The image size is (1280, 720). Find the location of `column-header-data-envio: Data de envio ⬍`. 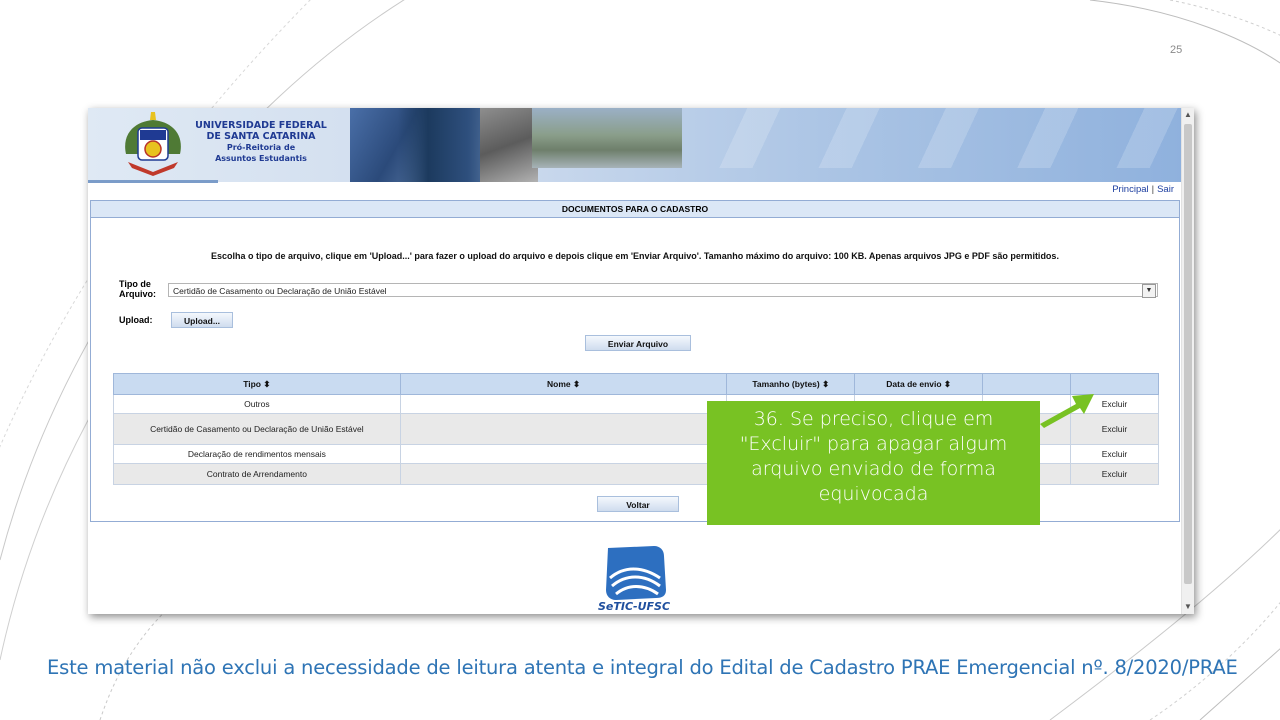

column-header-data-envio: Data de envio ⬍ is located at coordinates (919, 384).